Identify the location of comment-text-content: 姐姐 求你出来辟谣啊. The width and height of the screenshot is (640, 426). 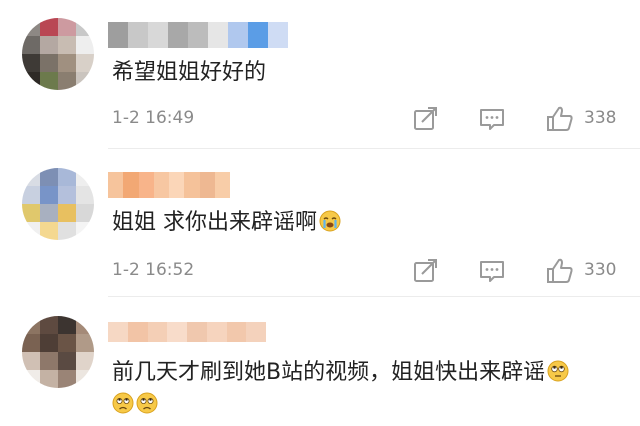
(214, 222).